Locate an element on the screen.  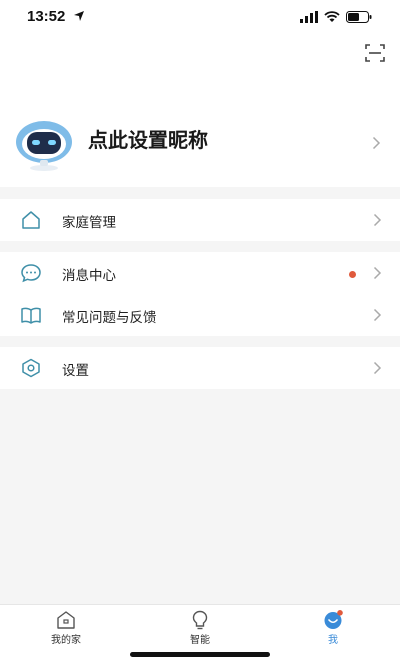
menu-group-settings: 设置 is located at coordinates (200, 368).